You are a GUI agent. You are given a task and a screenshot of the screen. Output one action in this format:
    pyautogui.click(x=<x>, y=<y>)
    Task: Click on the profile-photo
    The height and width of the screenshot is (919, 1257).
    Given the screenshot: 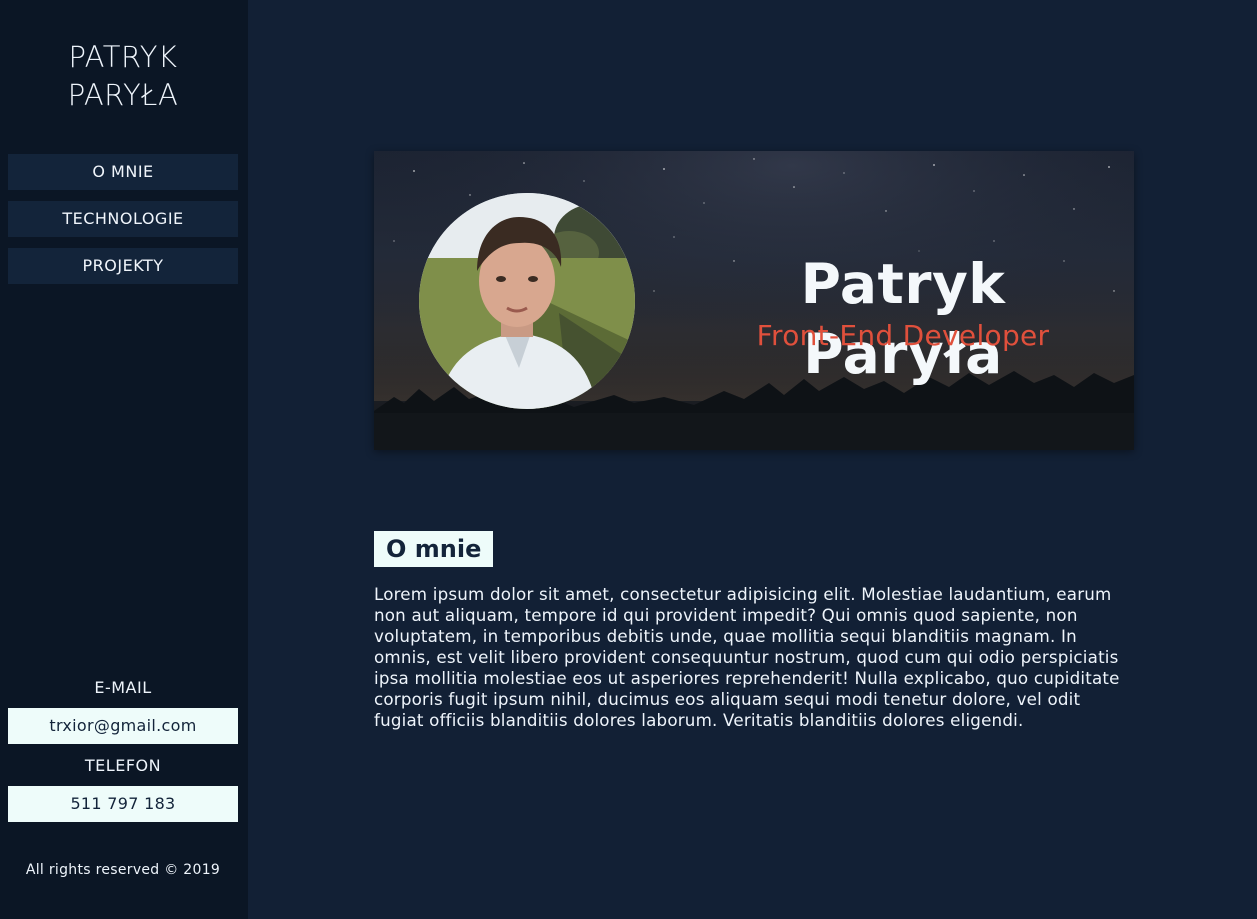 What is the action you would take?
    pyautogui.click(x=527, y=301)
    